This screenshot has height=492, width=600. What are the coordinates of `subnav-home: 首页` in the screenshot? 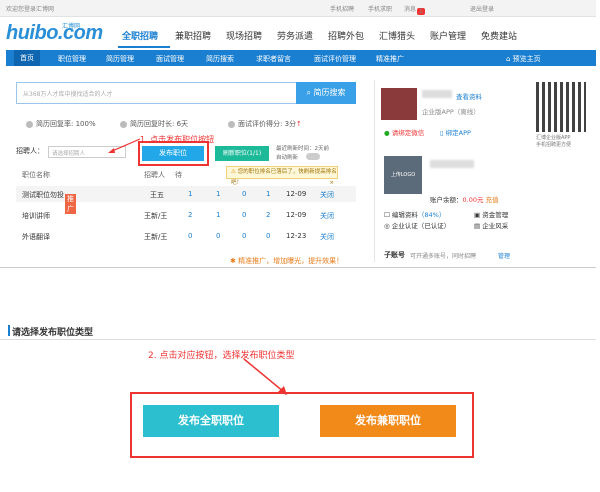 It's located at (27, 58).